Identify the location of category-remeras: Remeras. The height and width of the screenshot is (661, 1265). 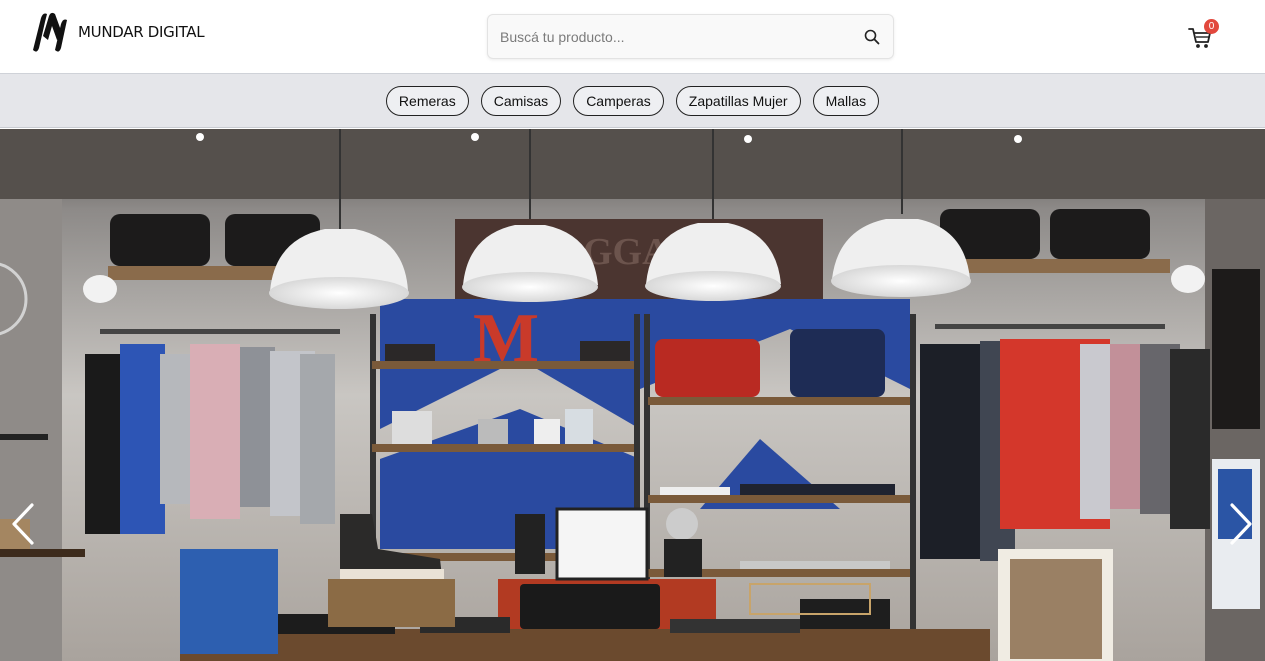
(427, 100).